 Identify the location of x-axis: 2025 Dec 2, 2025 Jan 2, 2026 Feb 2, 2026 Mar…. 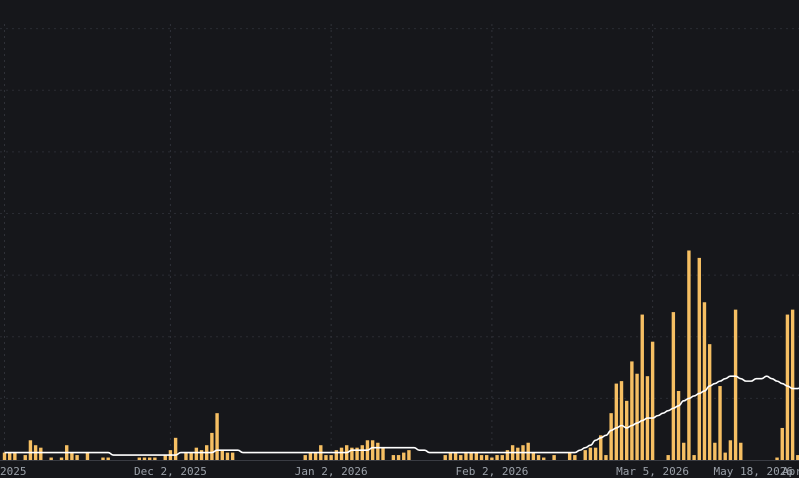
(399, 469).